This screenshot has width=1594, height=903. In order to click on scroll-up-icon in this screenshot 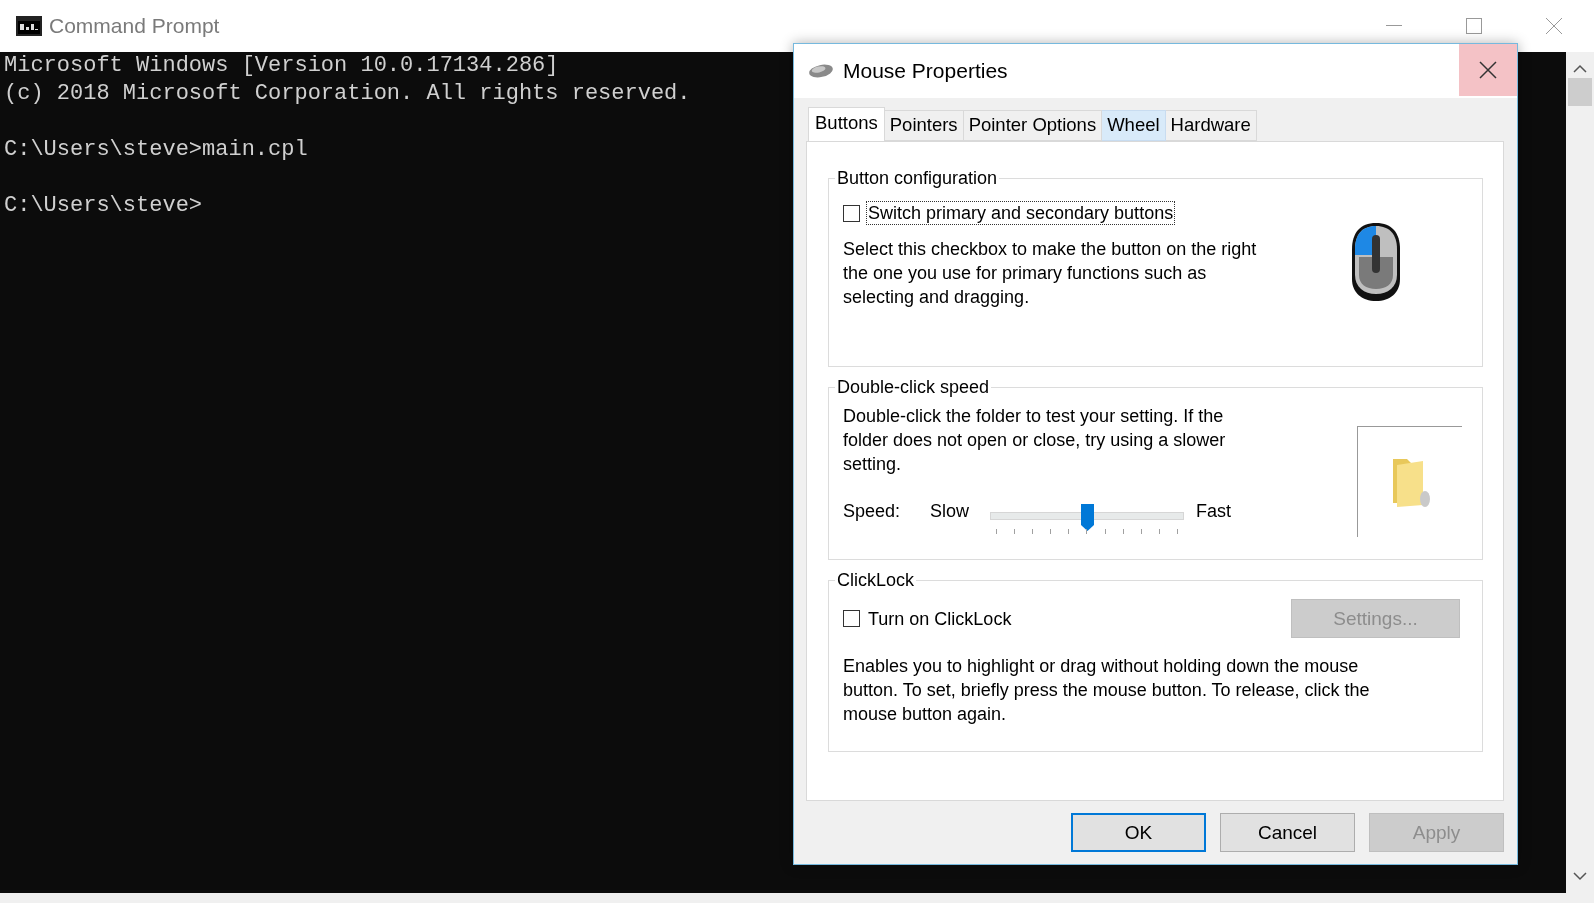, I will do `click(1580, 69)`.